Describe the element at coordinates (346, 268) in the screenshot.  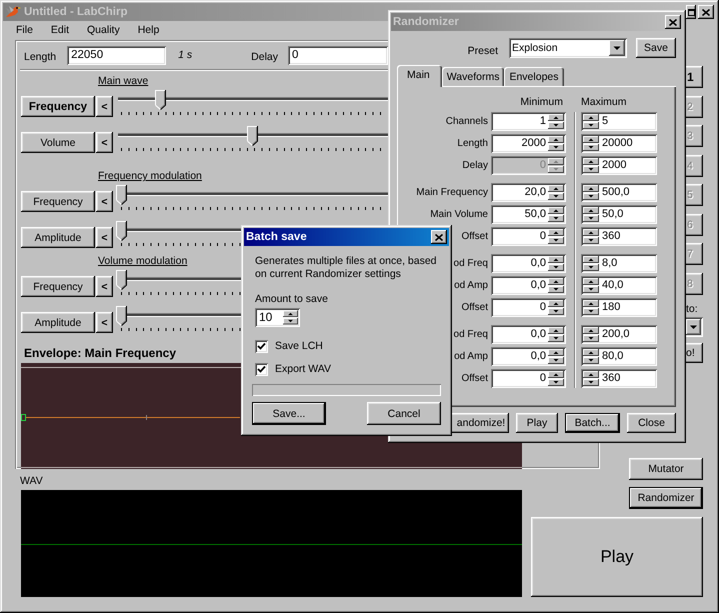
I see `description-text: Generates multiple files at once, based on current Randomizer settings` at that location.